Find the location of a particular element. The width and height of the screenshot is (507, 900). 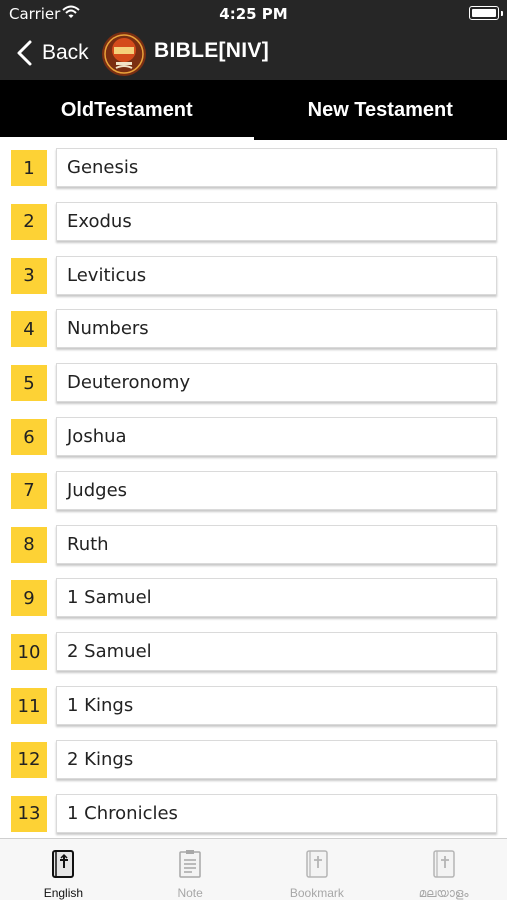

tab-english-label: English is located at coordinates (63, 893).